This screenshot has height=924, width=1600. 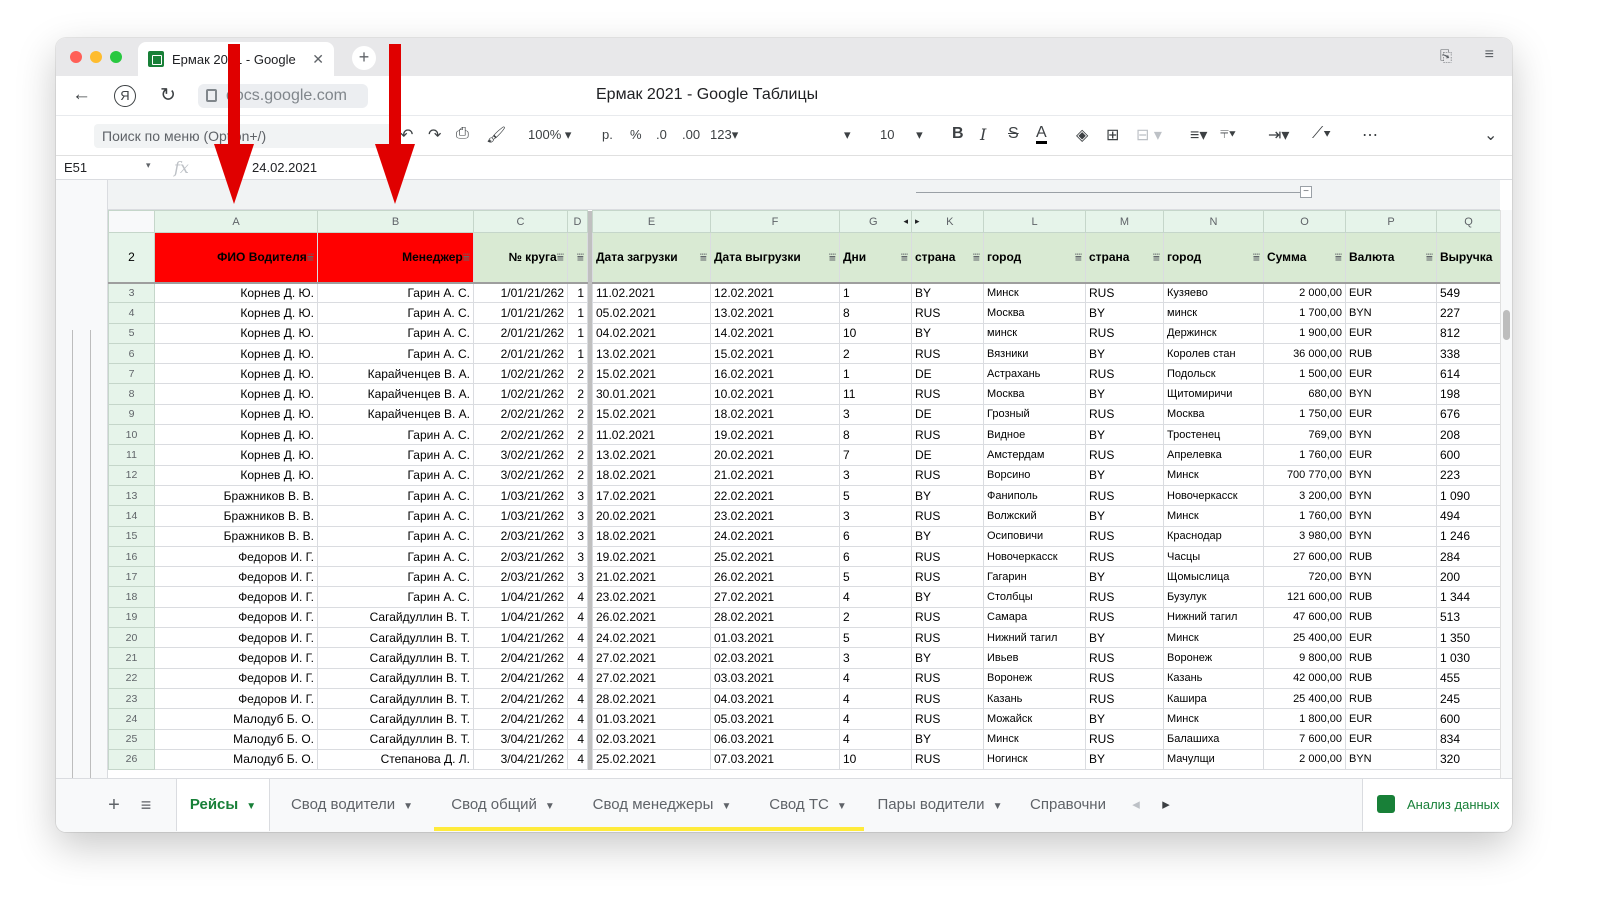 I want to click on cell-city-to: Часцы, so click(x=1213, y=556).